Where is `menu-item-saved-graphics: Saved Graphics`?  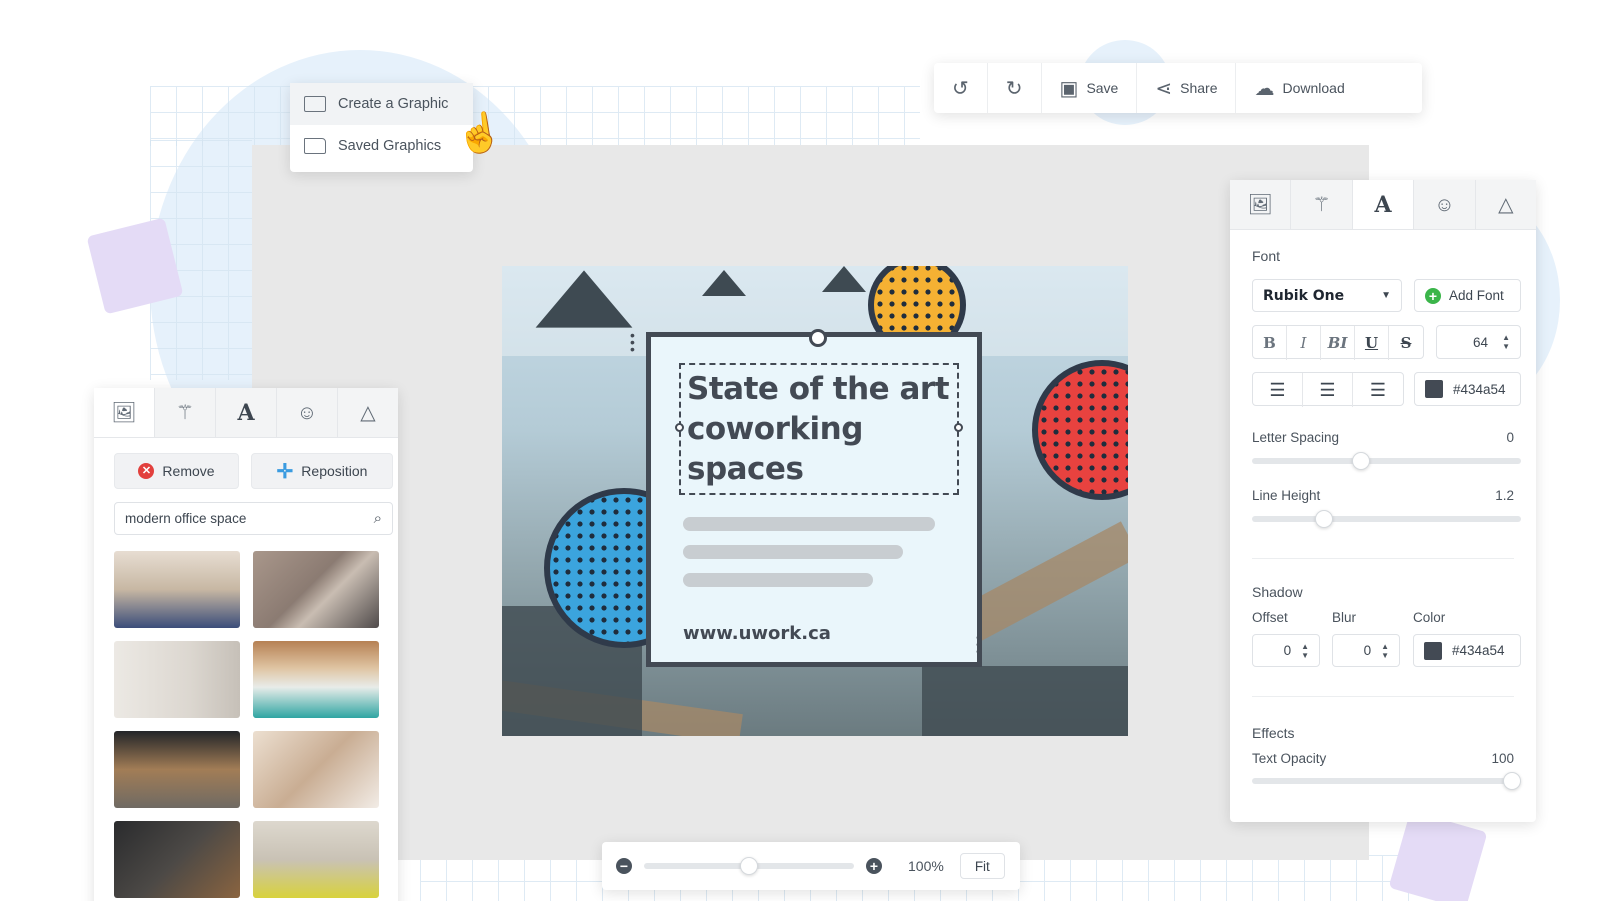 menu-item-saved-graphics: Saved Graphics is located at coordinates (381, 146).